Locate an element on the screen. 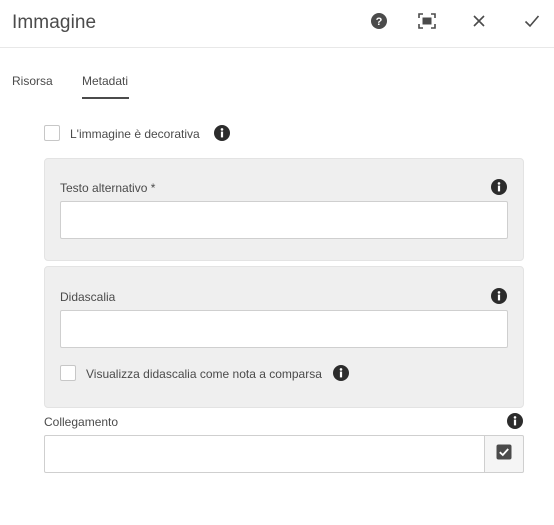  caption-popup-checkbox is located at coordinates (68, 373).